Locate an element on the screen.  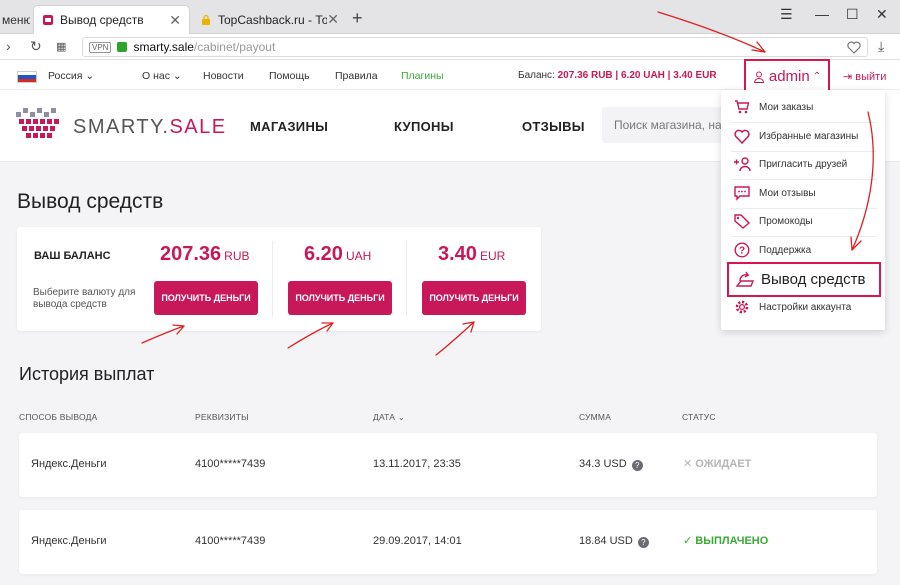
back-icon: › is located at coordinates (8, 46).